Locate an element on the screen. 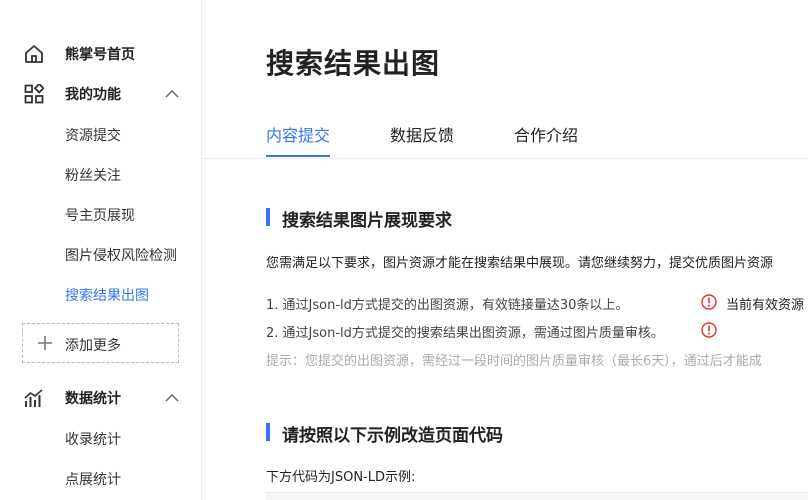 The image size is (808, 500). sidebar-item-fans: 粉丝关注 is located at coordinates (93, 175).